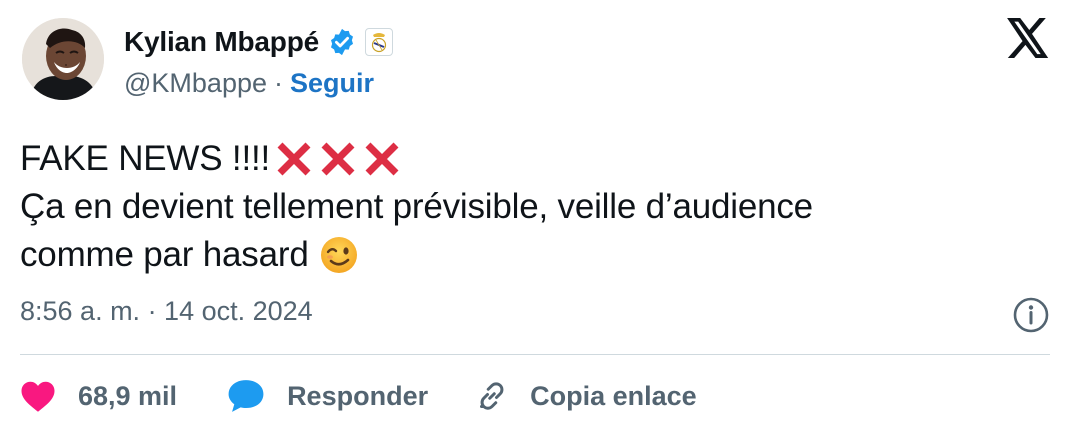 This screenshot has width=1078, height=432. Describe the element at coordinates (520, 159) in the screenshot. I see `tweet-line: FAKE NEWS !!!!` at that location.